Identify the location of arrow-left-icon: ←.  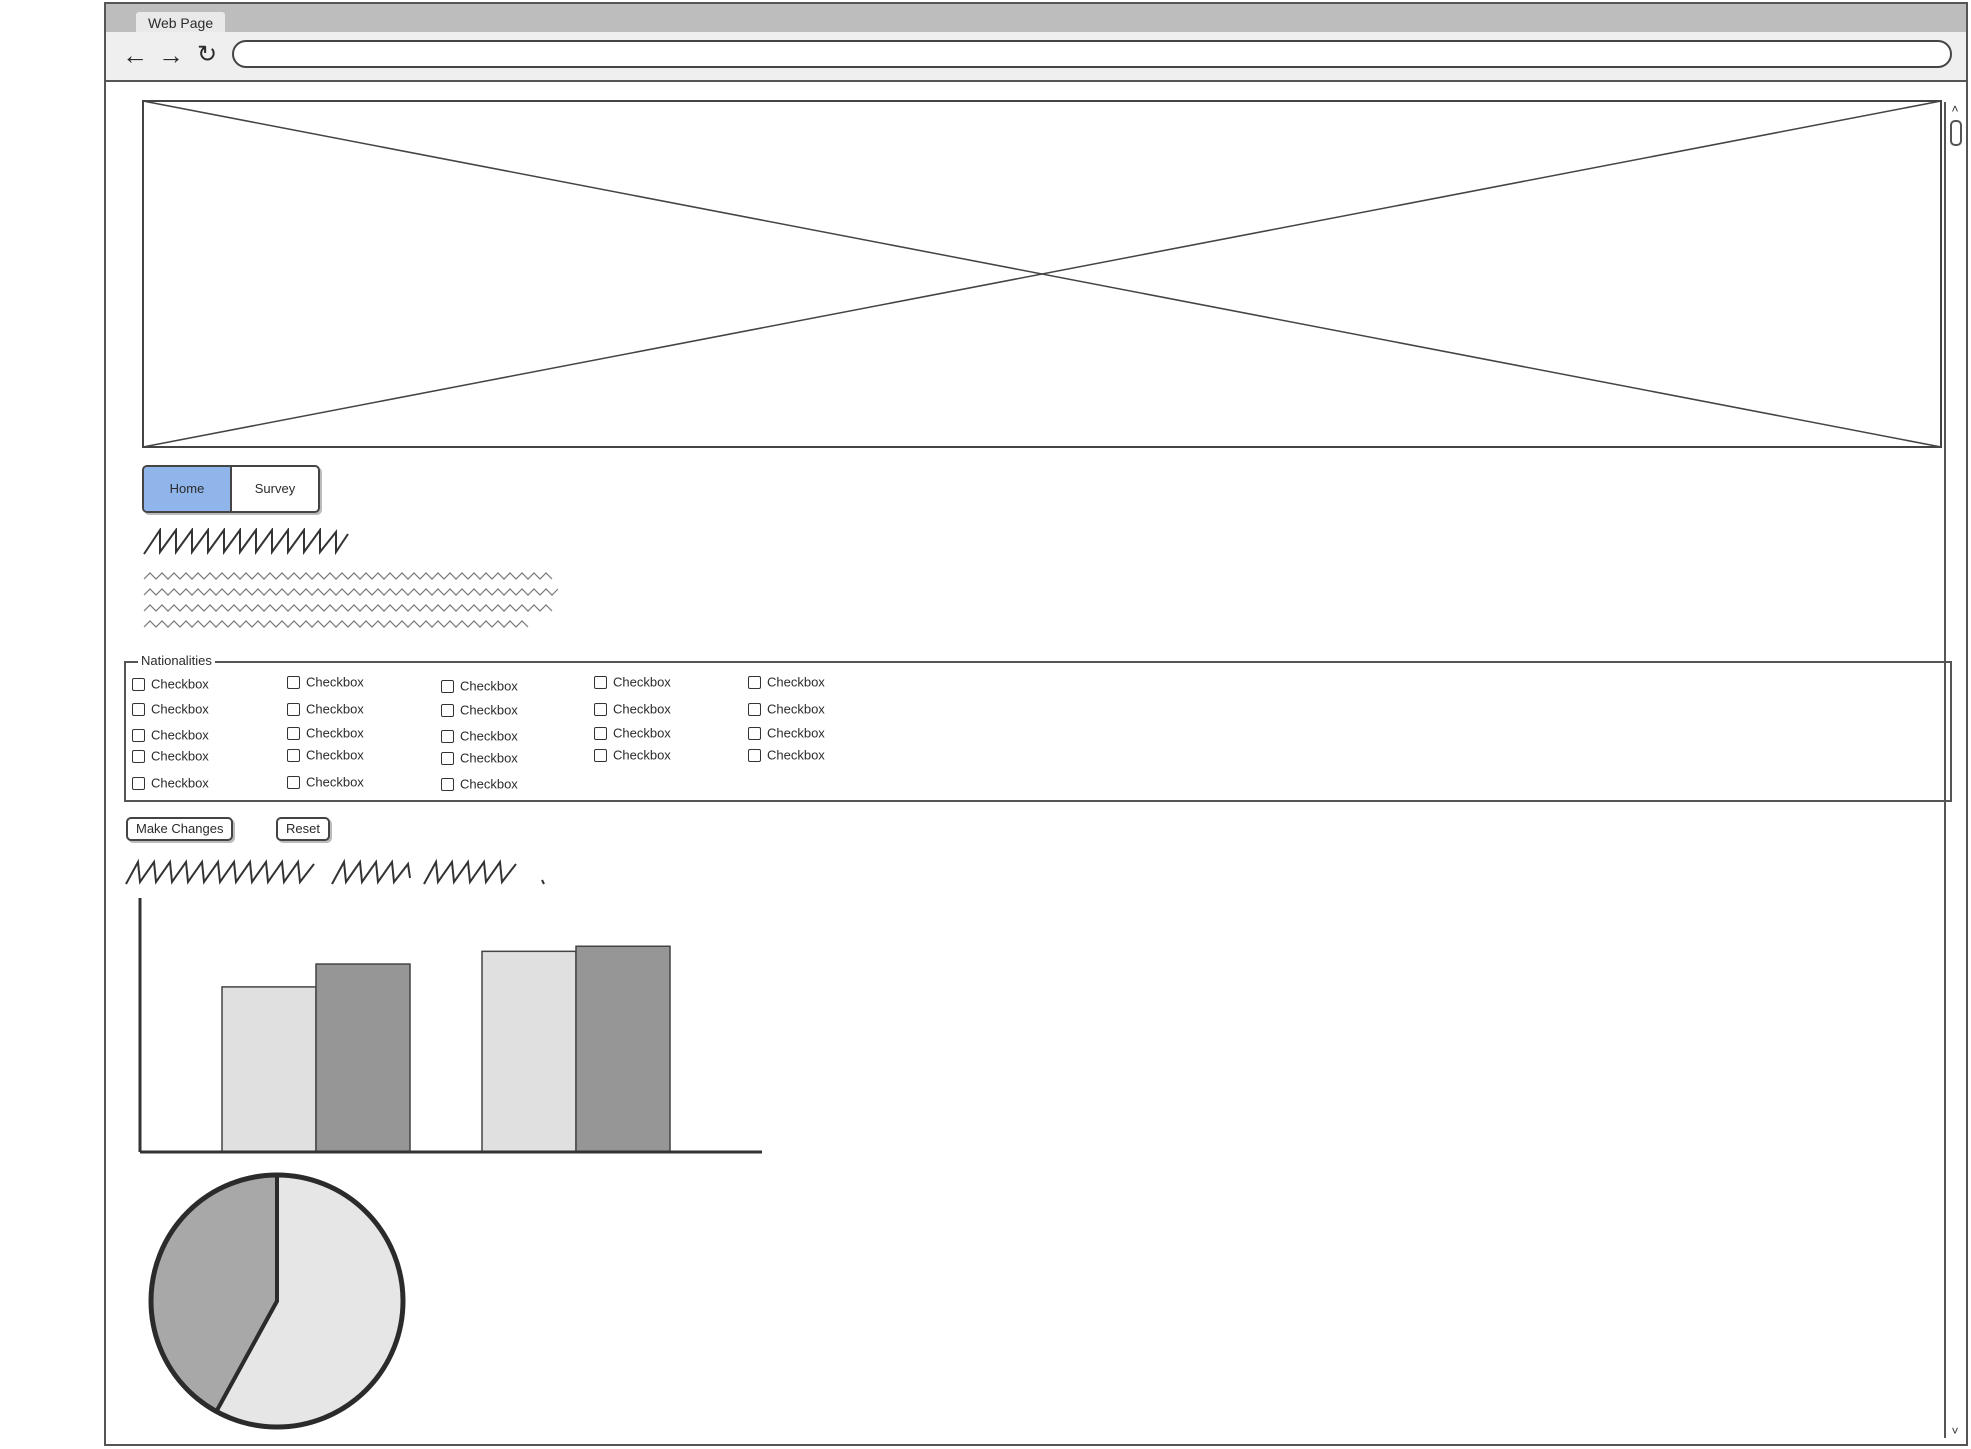
(135, 55).